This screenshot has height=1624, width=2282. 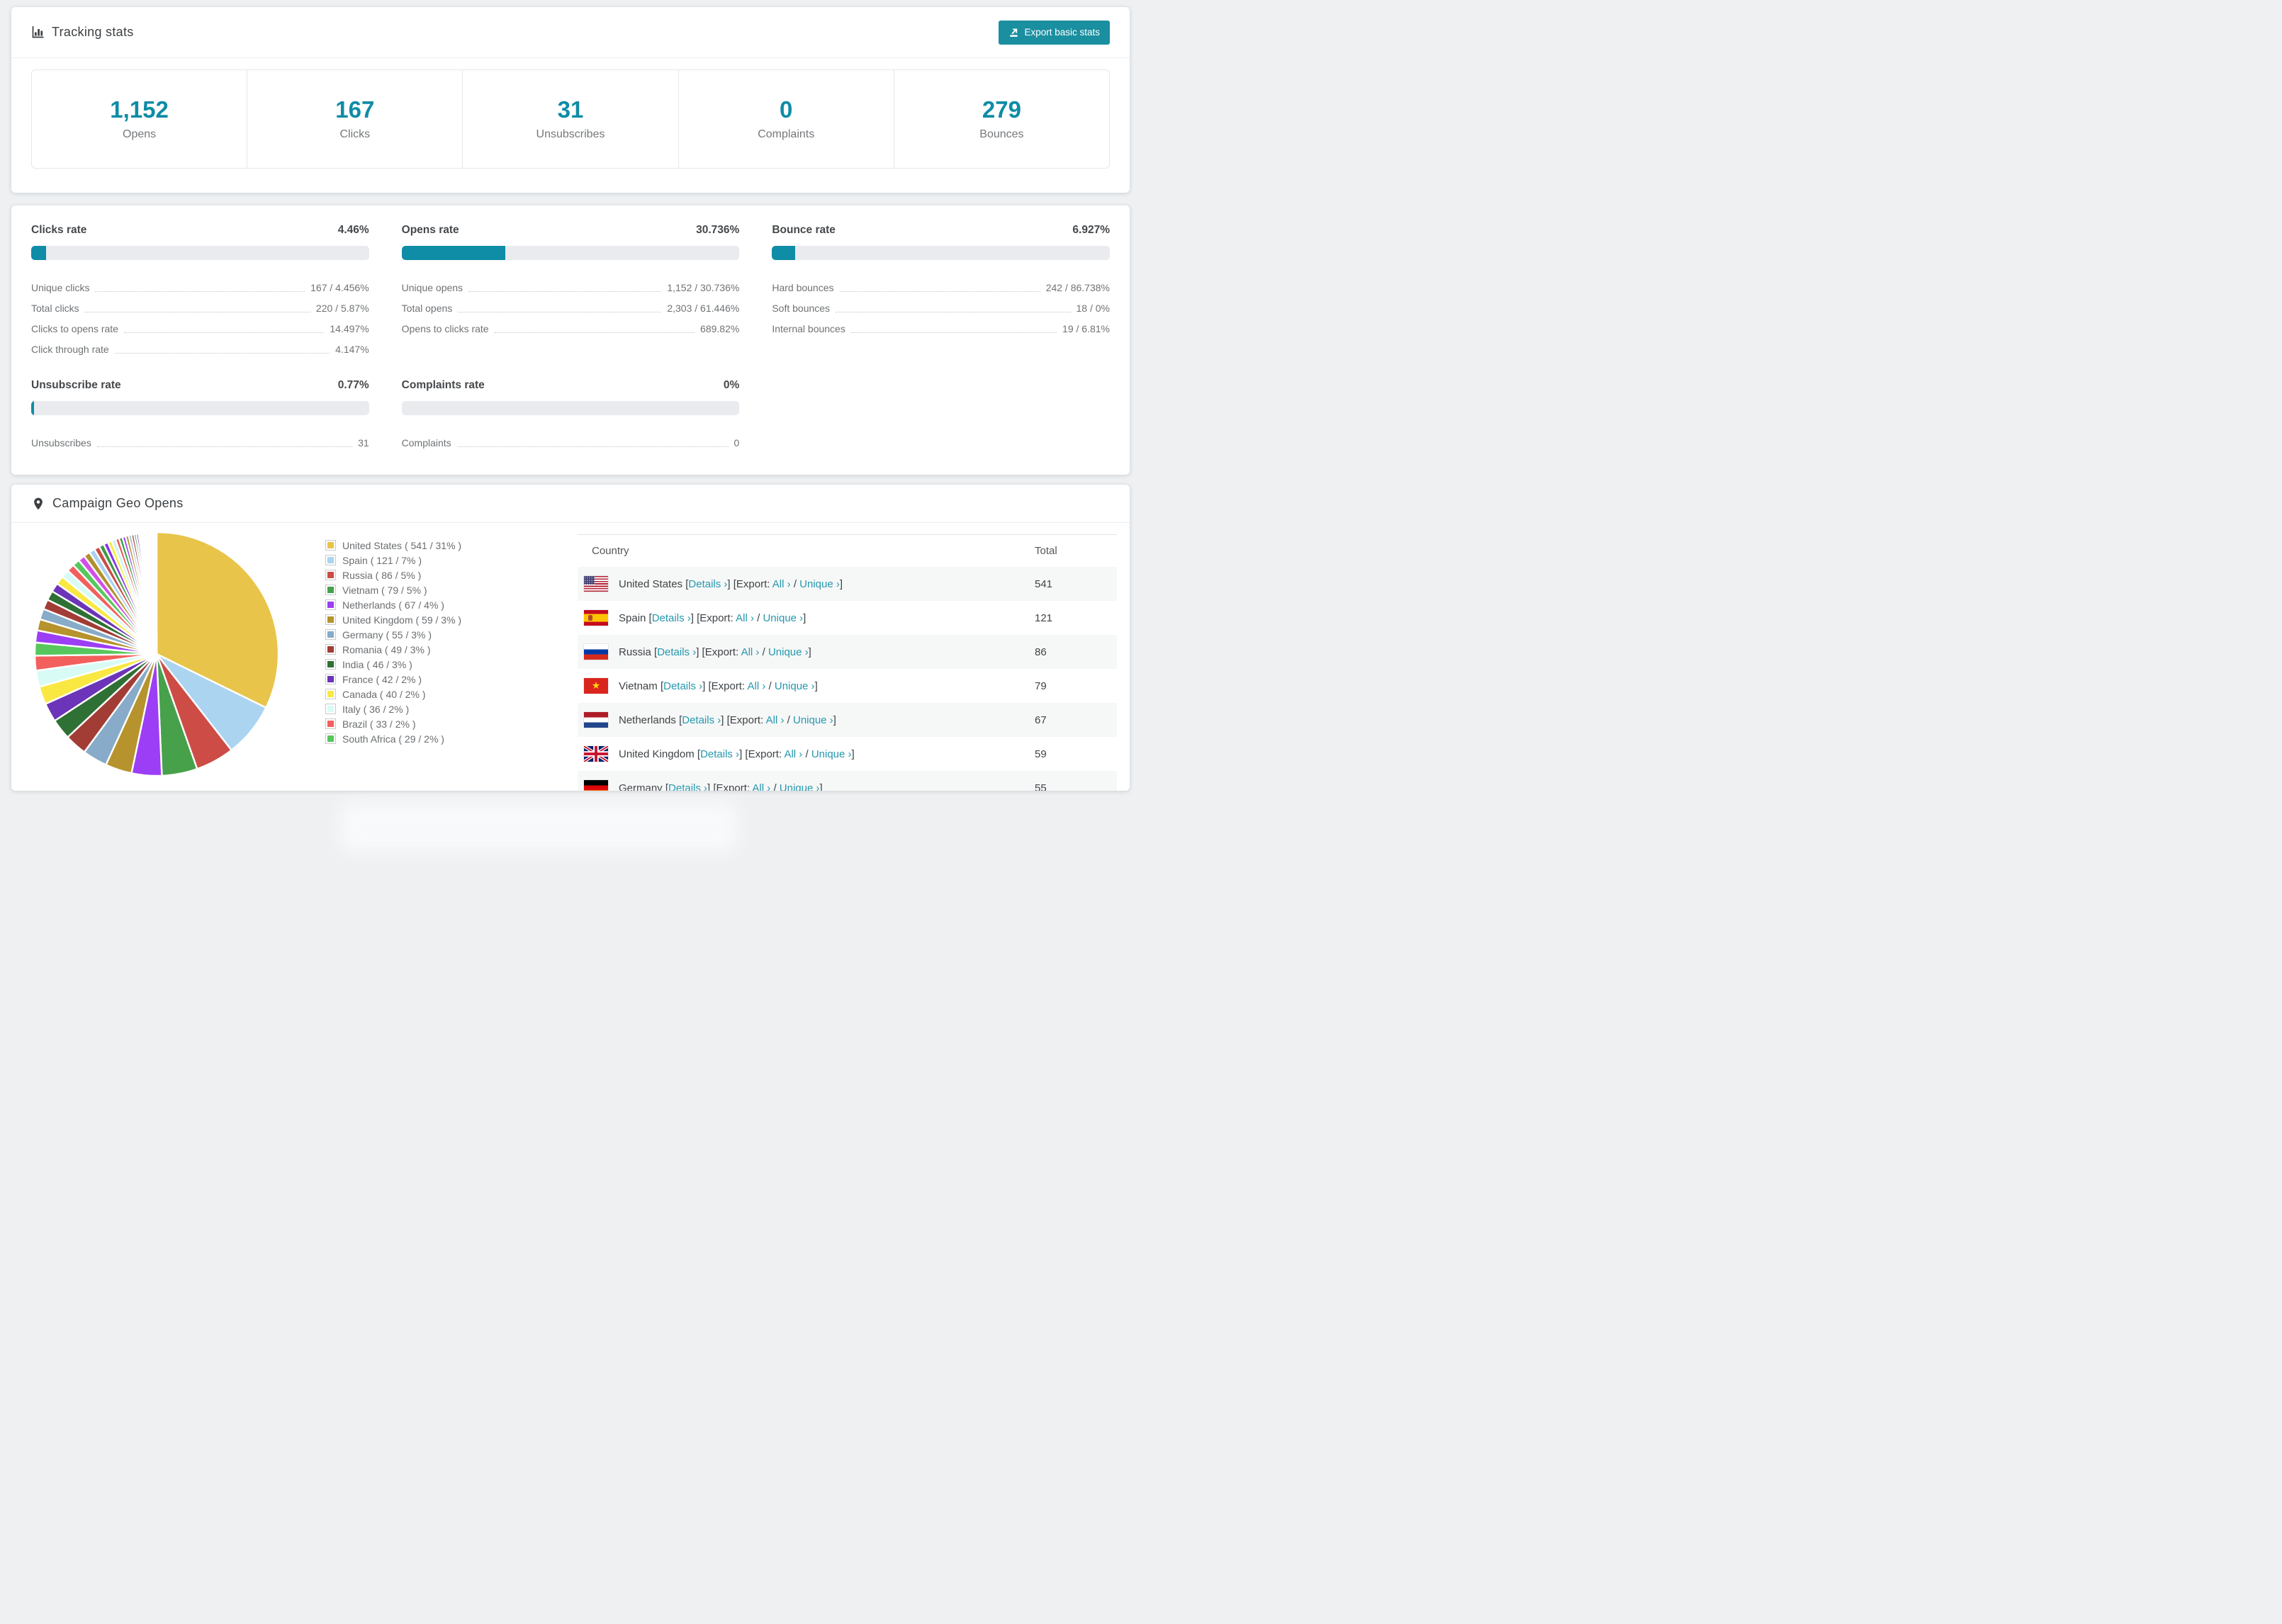 What do you see at coordinates (156, 593) in the screenshot?
I see `pie-slice` at bounding box center [156, 593].